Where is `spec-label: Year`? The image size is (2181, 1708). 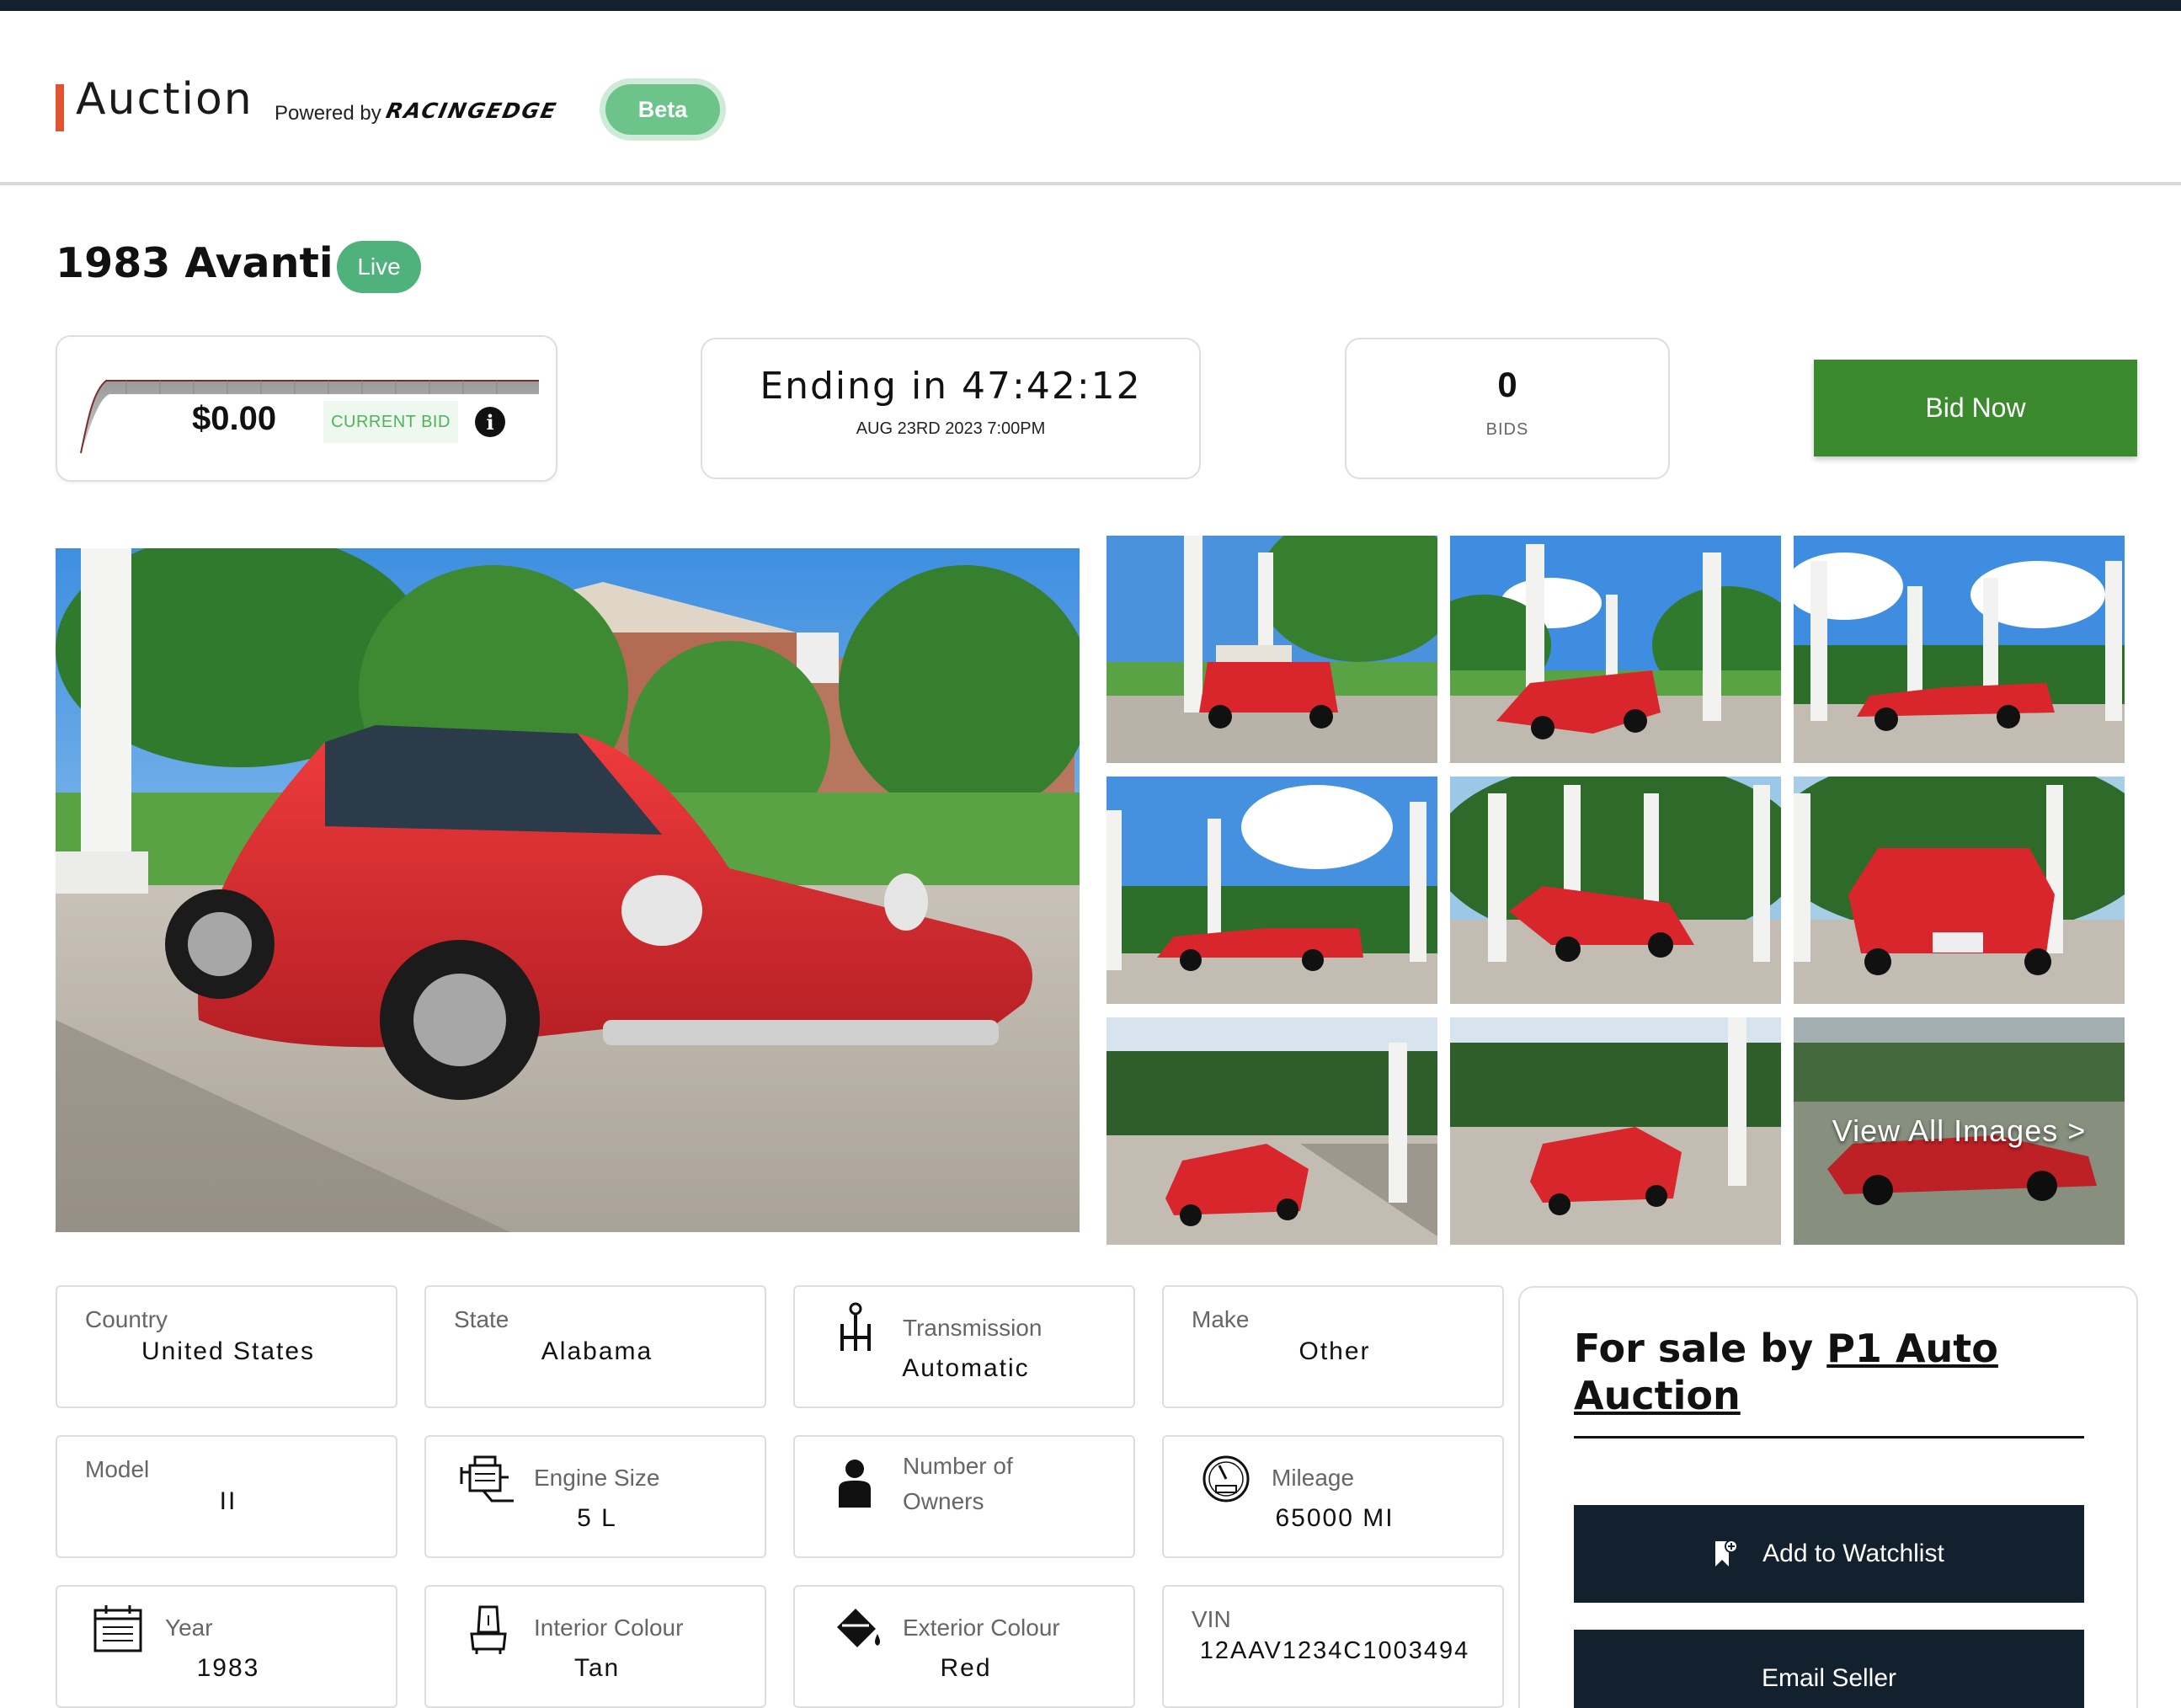 spec-label: Year is located at coordinates (189, 1628).